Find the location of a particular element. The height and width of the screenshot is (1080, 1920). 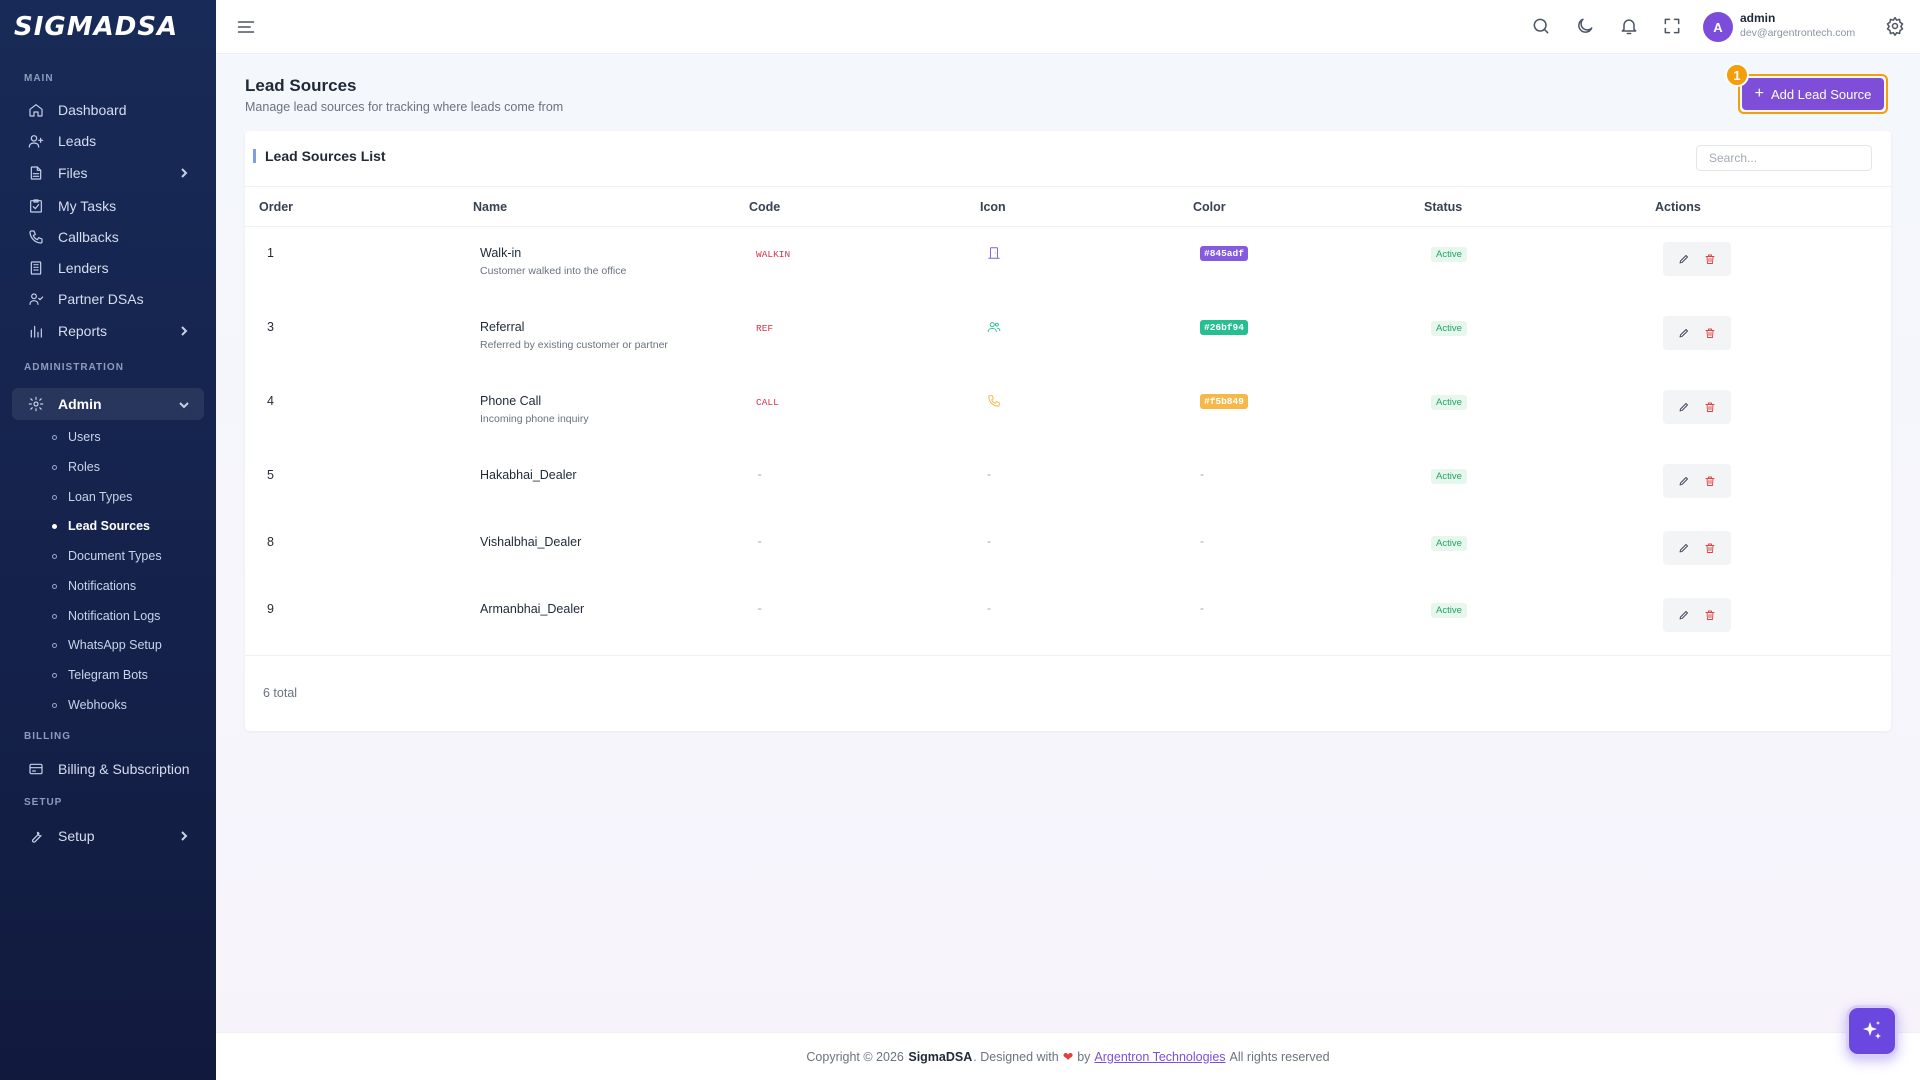

sub-label: Loan Types is located at coordinates (100, 497).